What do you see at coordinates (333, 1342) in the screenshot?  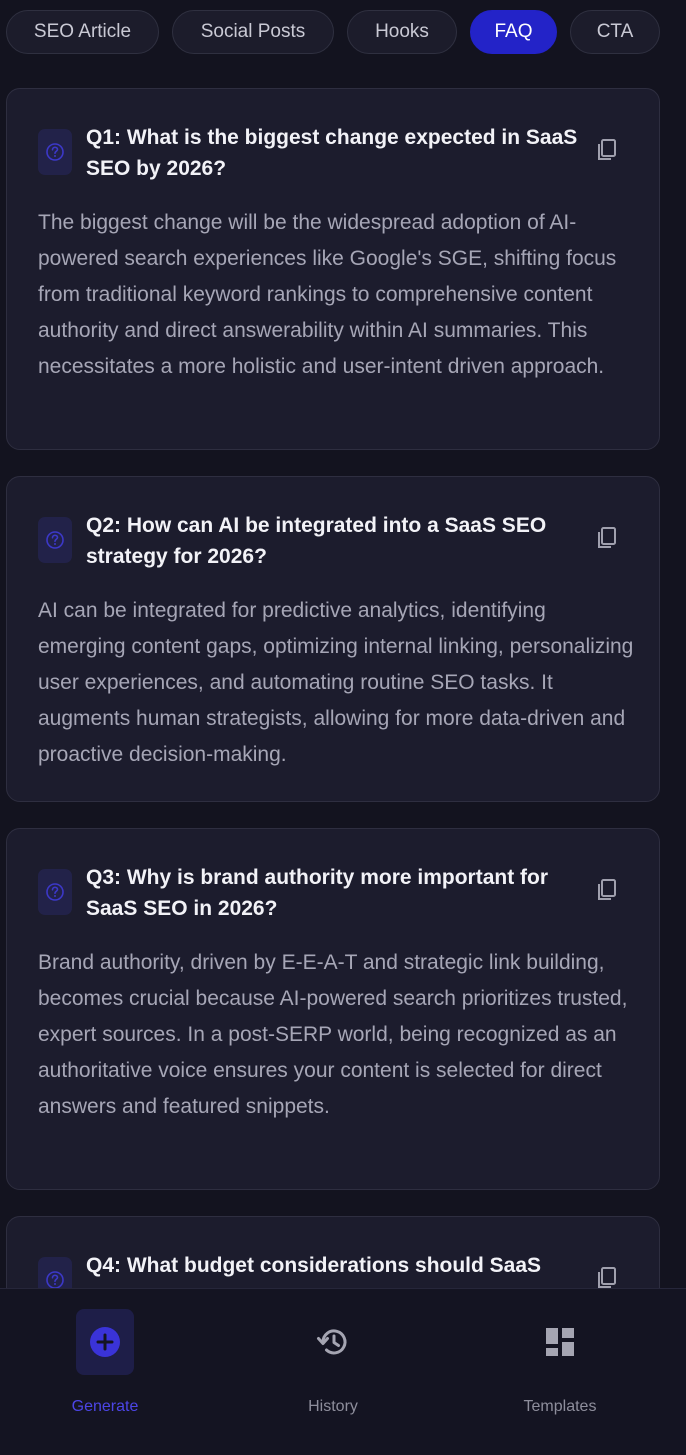 I see `history-icon` at bounding box center [333, 1342].